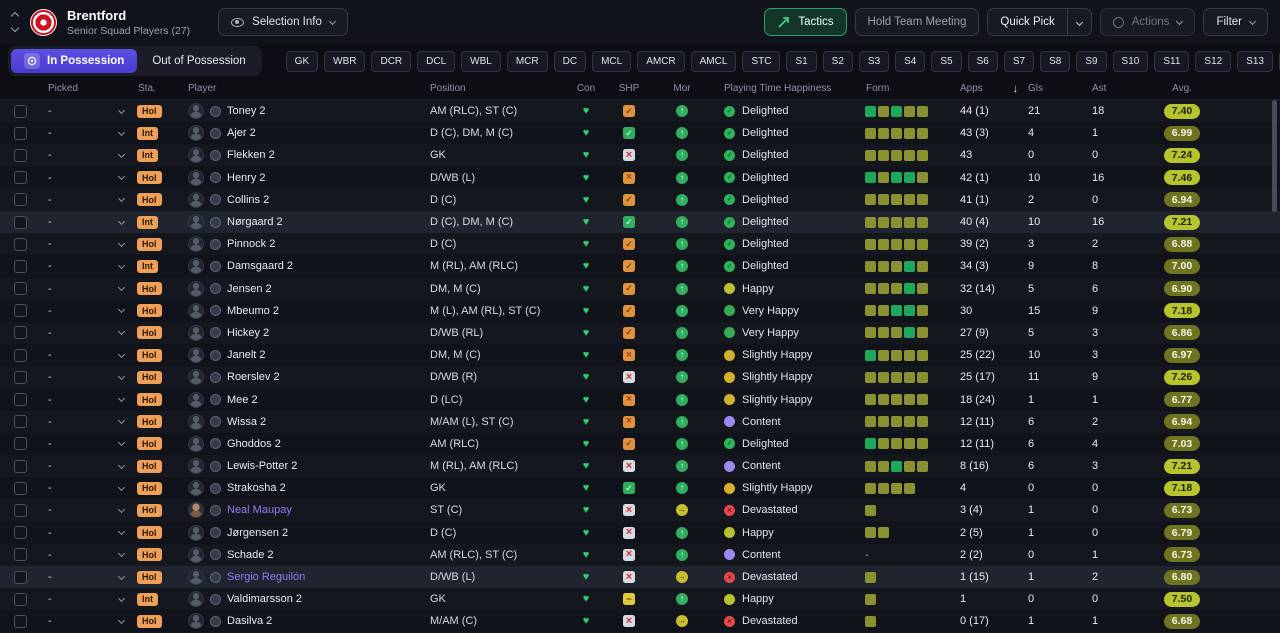  What do you see at coordinates (250, 555) in the screenshot?
I see `player-name: Schade 2` at bounding box center [250, 555].